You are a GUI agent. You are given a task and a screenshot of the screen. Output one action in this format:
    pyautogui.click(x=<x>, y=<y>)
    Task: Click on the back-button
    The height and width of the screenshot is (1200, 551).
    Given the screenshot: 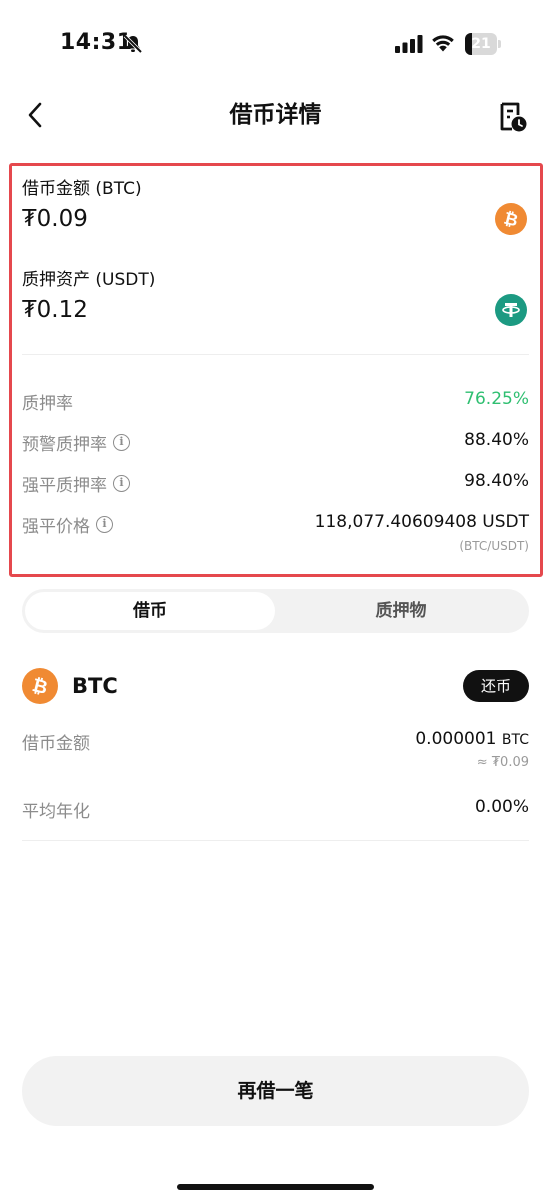 What is the action you would take?
    pyautogui.click(x=35, y=115)
    